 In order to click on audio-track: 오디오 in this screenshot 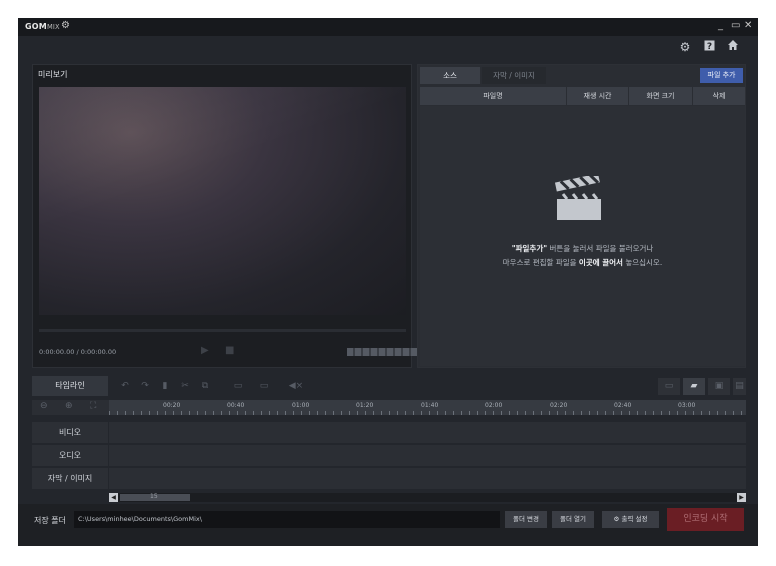, I will do `click(389, 456)`.